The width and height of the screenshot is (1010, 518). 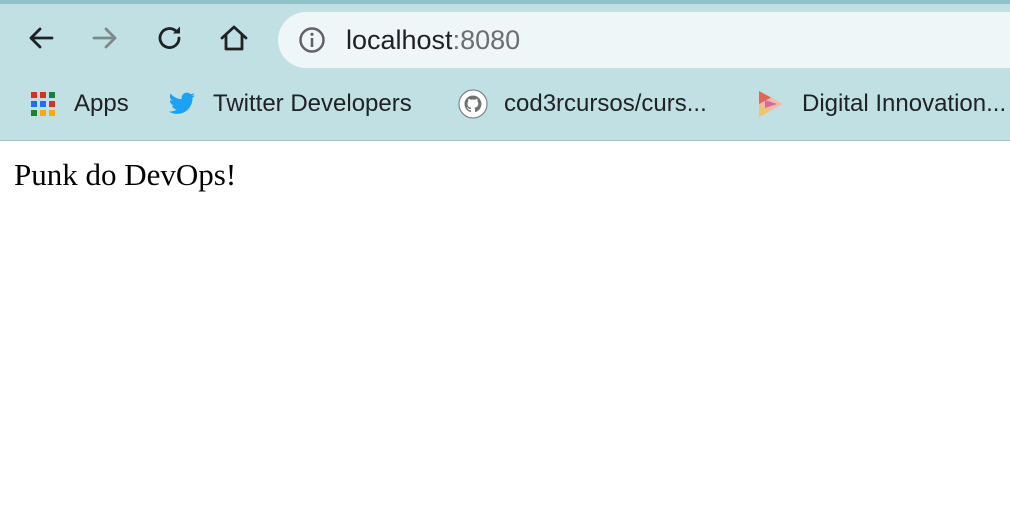 I want to click on home-button, so click(x=234, y=38).